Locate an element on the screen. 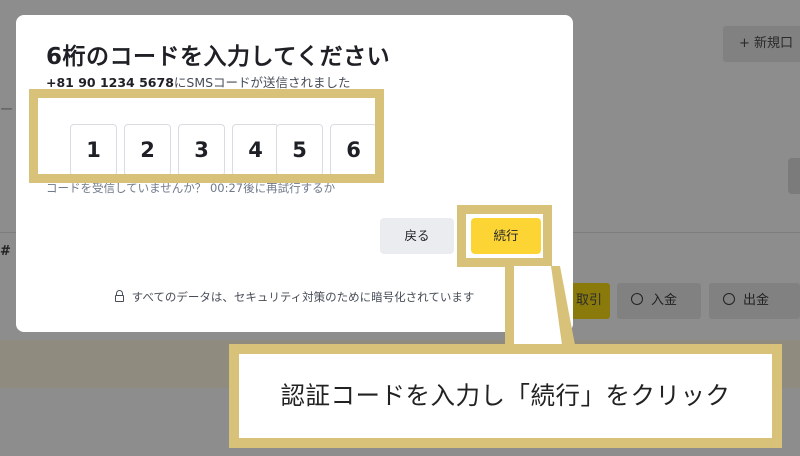 Image resolution: width=800 pixels, height=456 pixels. callout-text: 認証コードを入力し「続行」をクリック is located at coordinates (505, 395).